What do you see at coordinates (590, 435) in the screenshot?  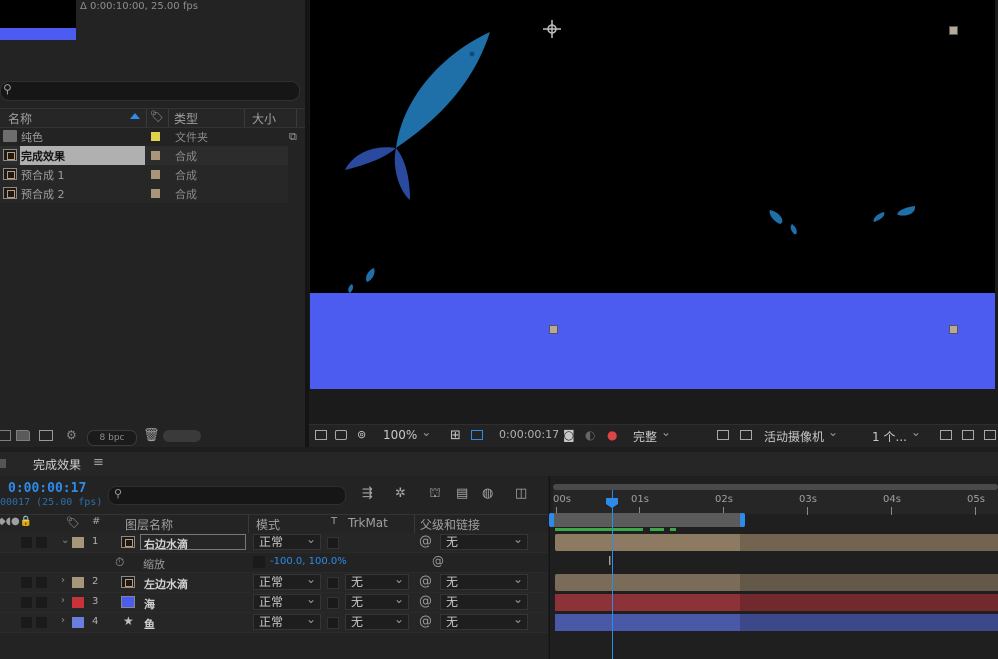 I see `show-snapshot-icon: ◐` at bounding box center [590, 435].